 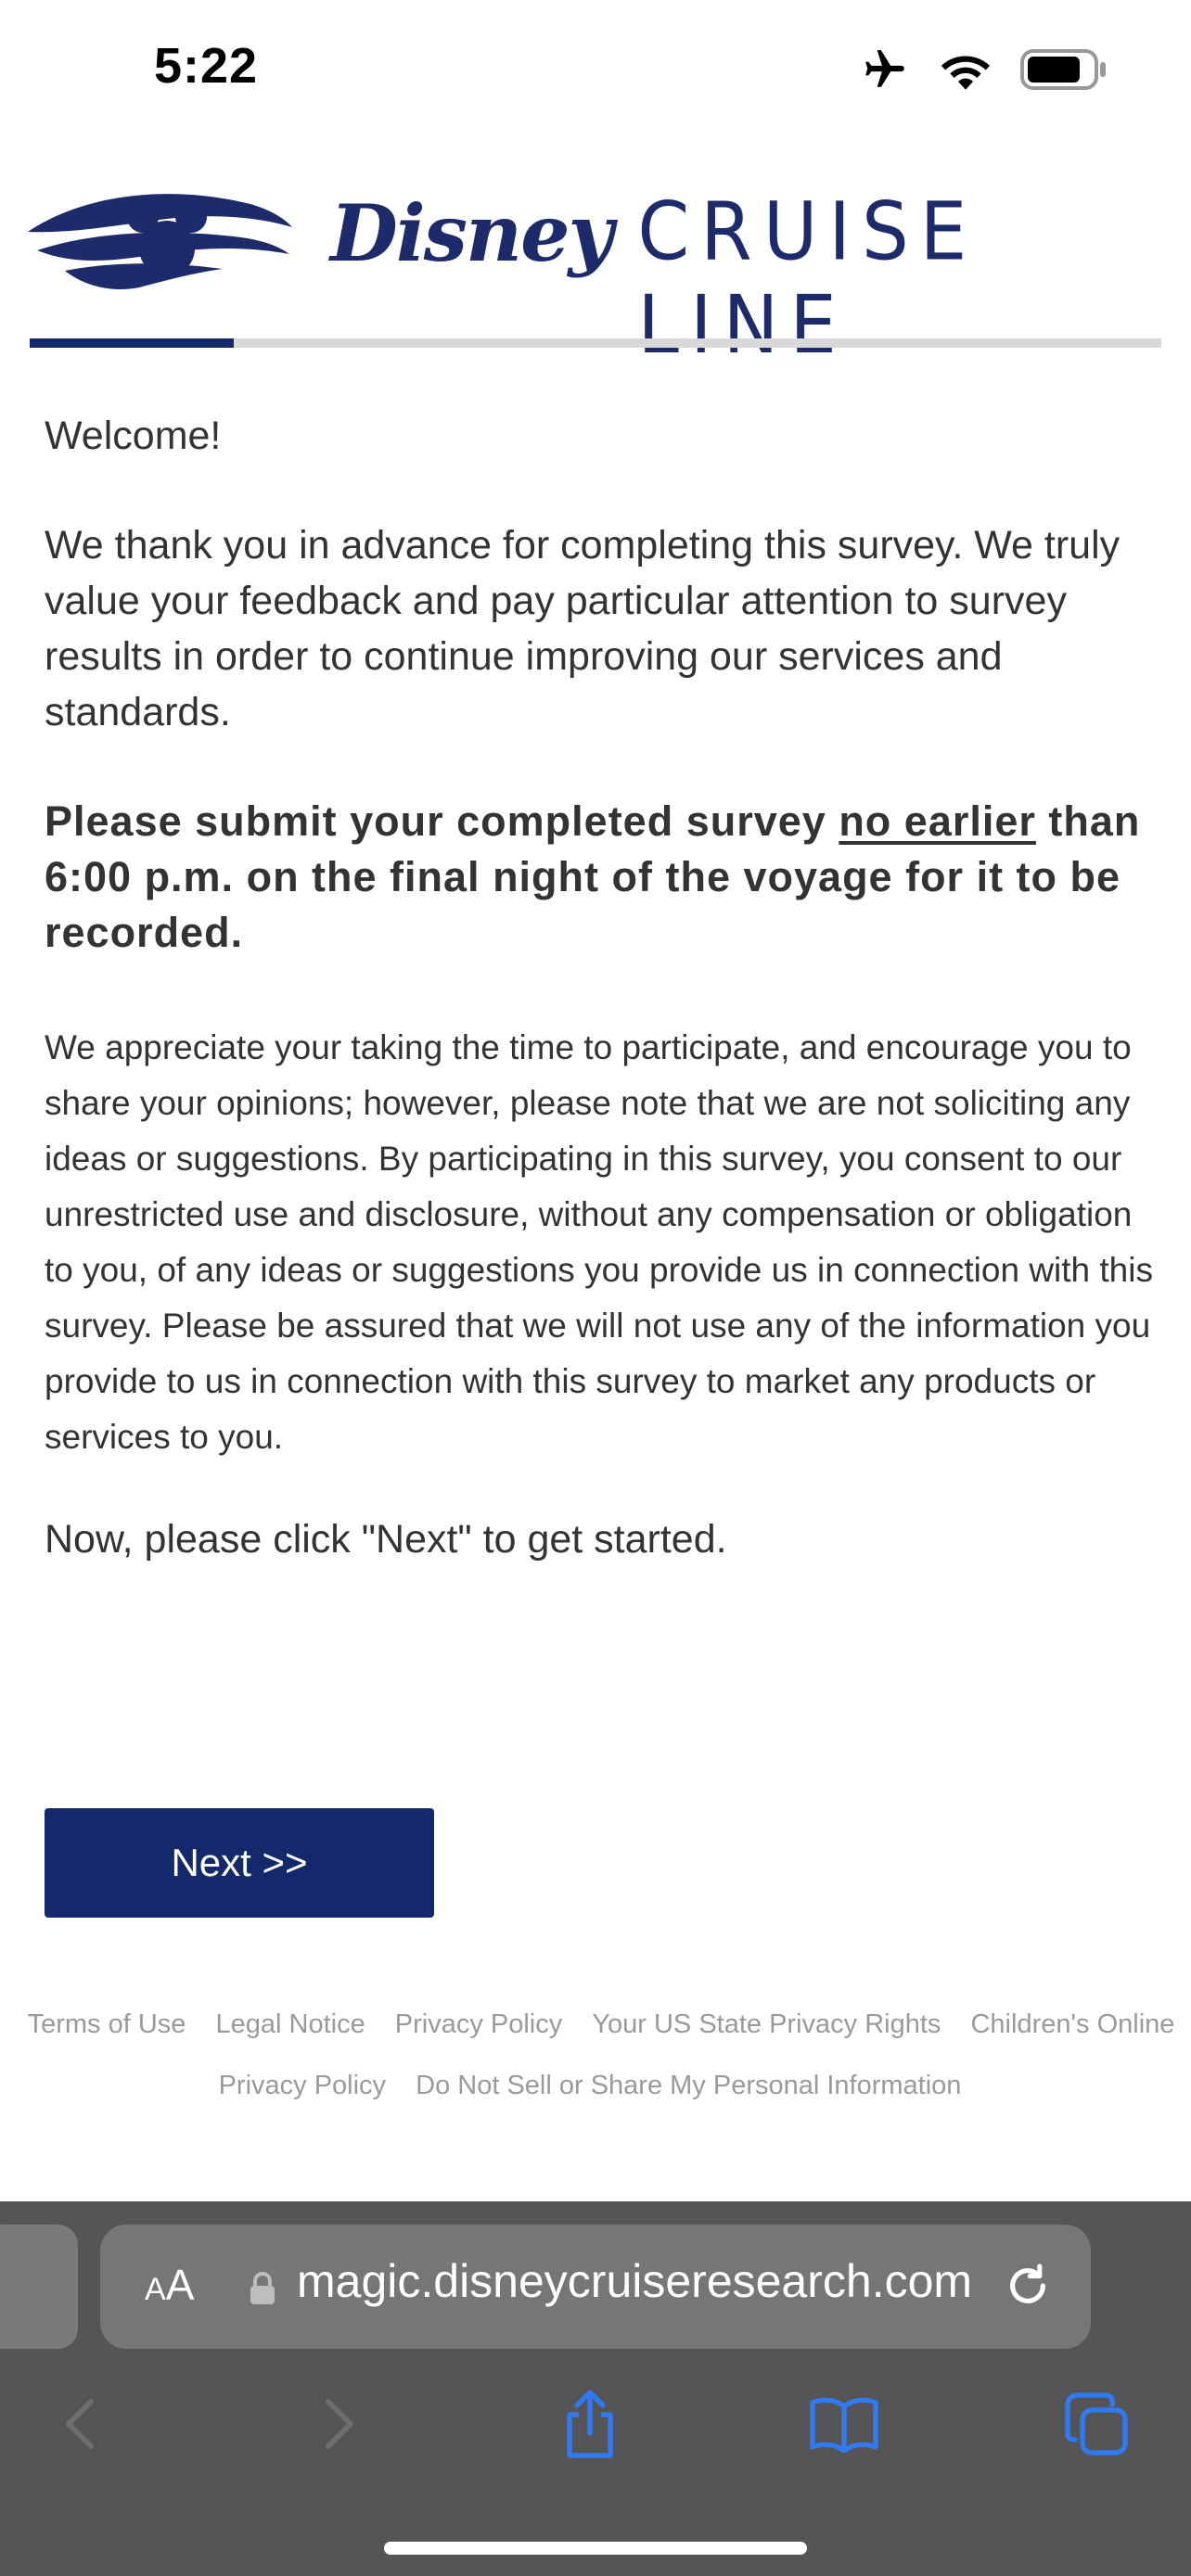 What do you see at coordinates (1028, 2286) in the screenshot?
I see `reload-icon` at bounding box center [1028, 2286].